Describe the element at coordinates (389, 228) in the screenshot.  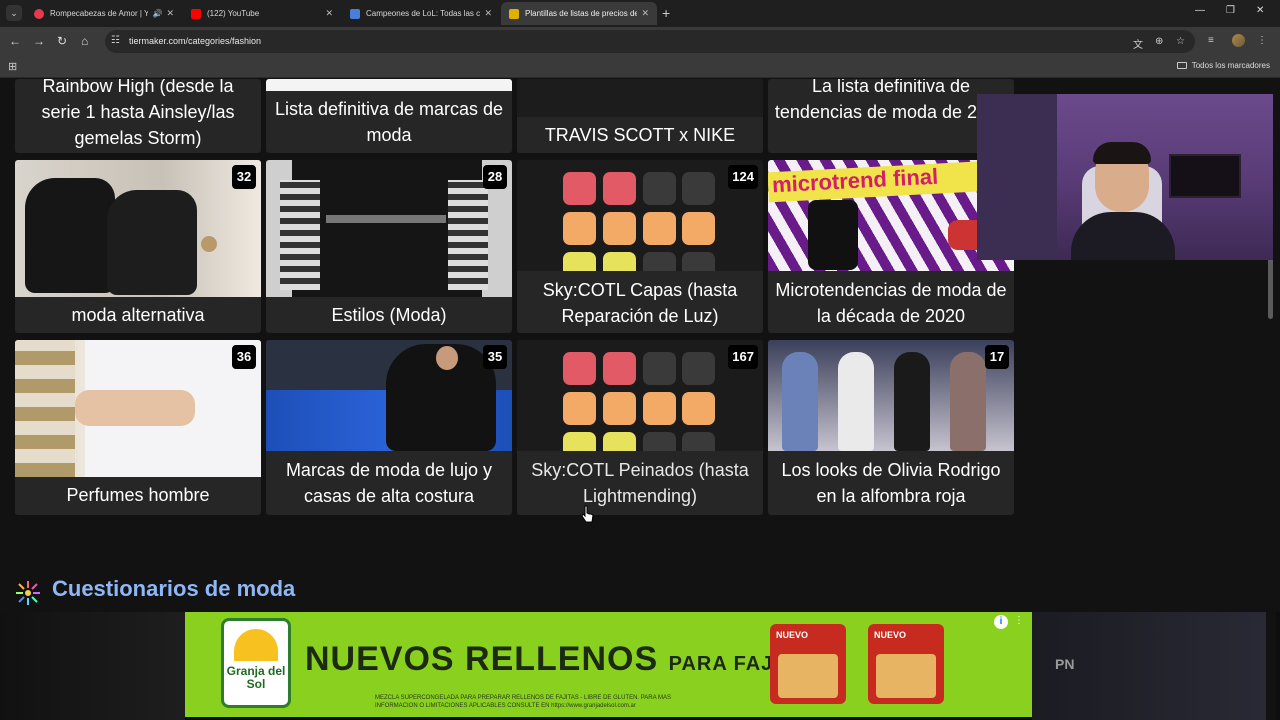
I see `card-thumbnail: 28` at that location.